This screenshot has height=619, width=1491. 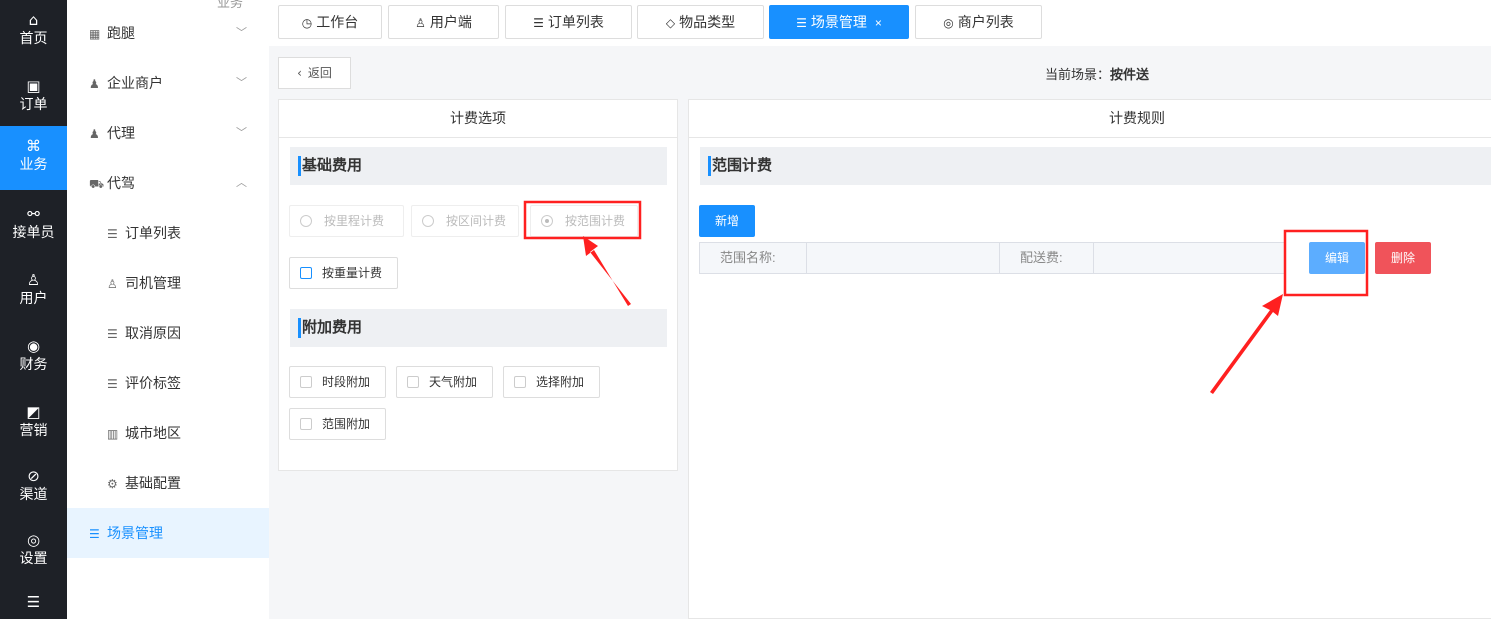 What do you see at coordinates (33, 358) in the screenshot?
I see `rail-item-finance: ◉ 财务` at bounding box center [33, 358].